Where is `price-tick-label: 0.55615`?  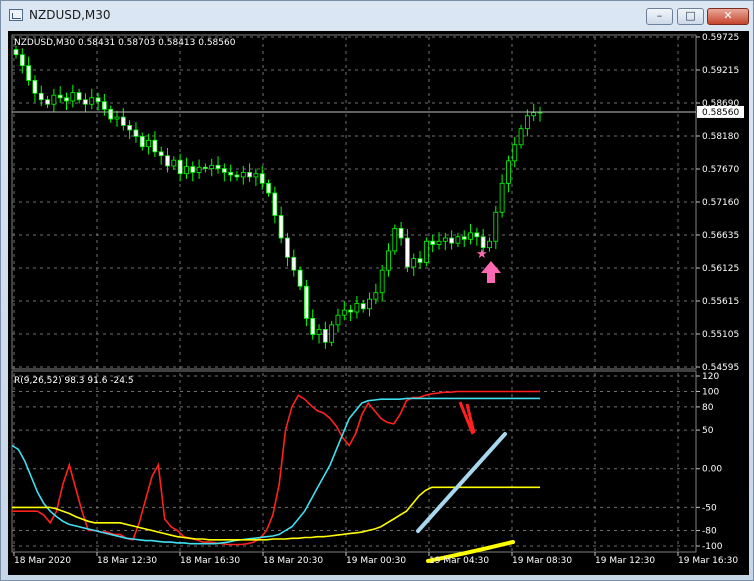
price-tick-label: 0.55615 is located at coordinates (720, 302).